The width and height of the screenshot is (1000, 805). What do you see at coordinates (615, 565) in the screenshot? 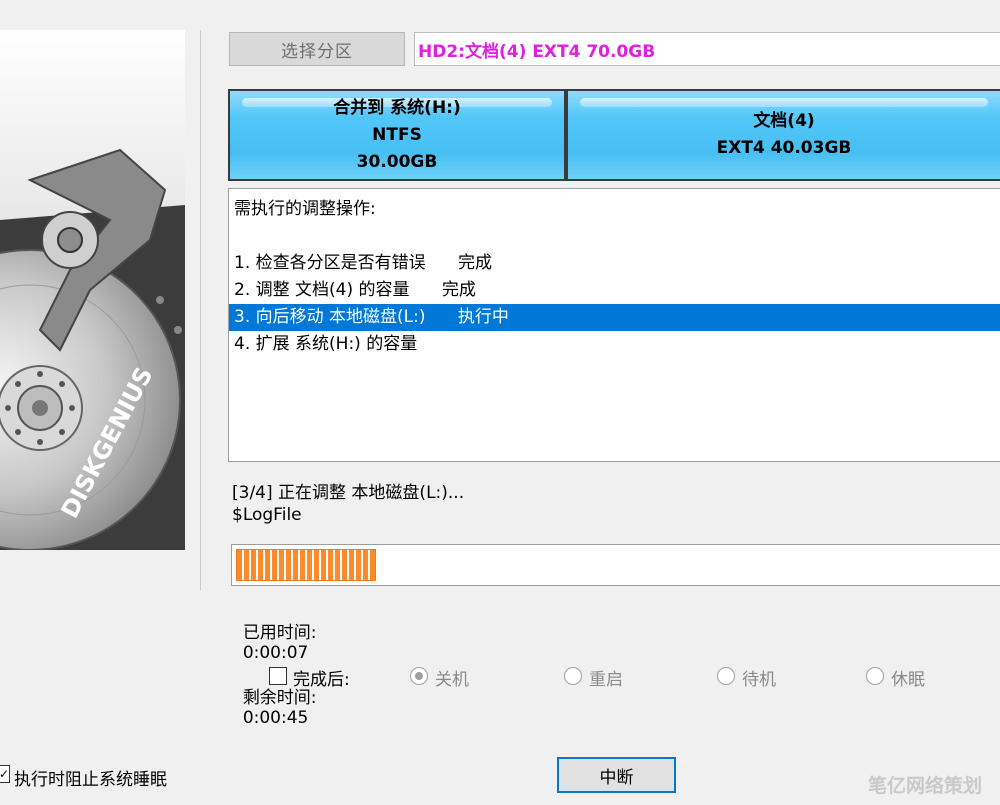
I see `progress-bar` at bounding box center [615, 565].